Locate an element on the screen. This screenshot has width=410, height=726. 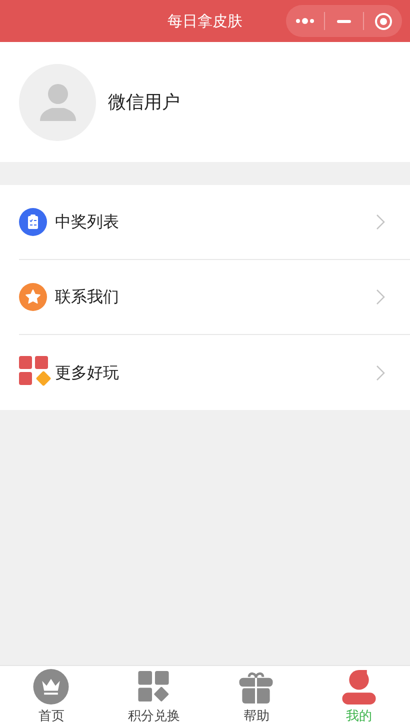
menu-item: 中奖列表 is located at coordinates (214, 222).